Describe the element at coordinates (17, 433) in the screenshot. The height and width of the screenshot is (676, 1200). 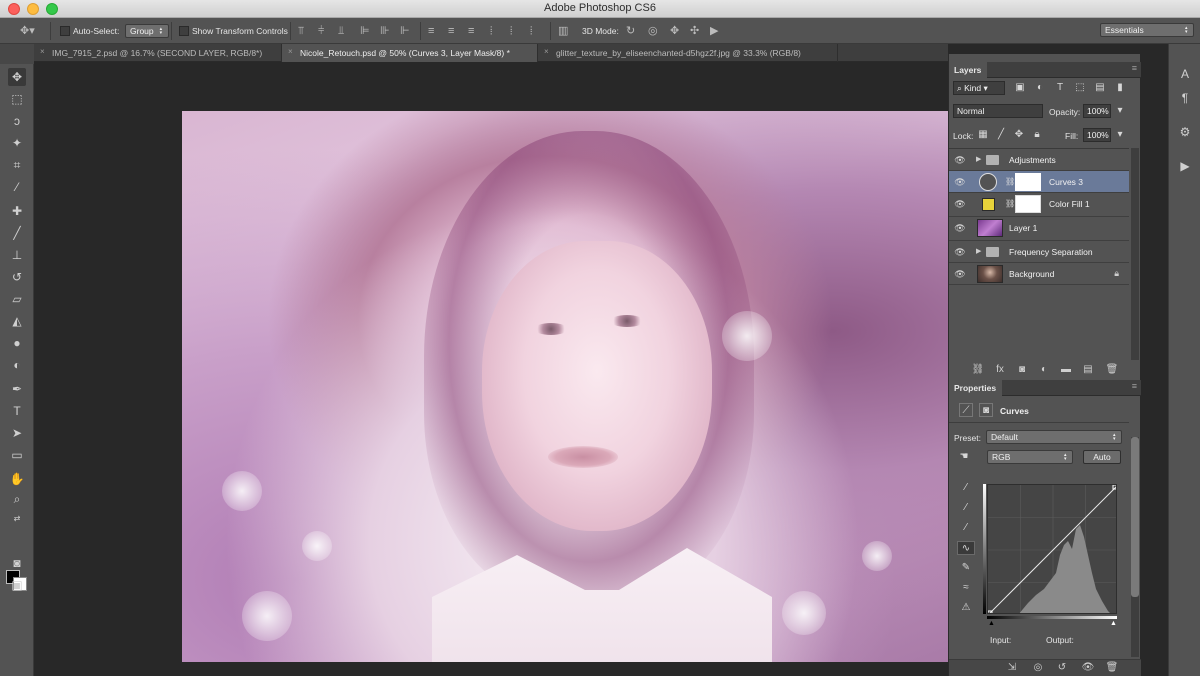
I see `path-selection-tool-icon: ➤` at that location.